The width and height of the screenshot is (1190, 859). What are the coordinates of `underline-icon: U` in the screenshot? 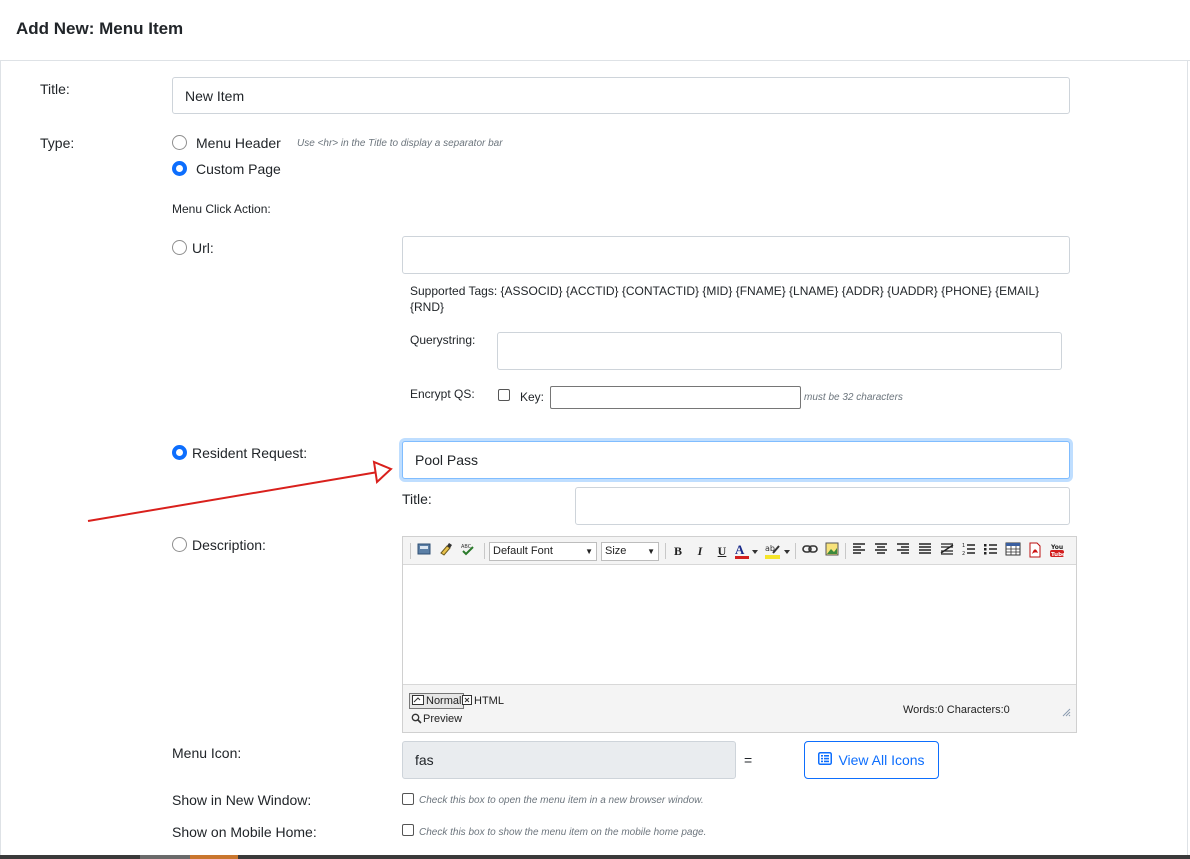 It's located at (722, 551).